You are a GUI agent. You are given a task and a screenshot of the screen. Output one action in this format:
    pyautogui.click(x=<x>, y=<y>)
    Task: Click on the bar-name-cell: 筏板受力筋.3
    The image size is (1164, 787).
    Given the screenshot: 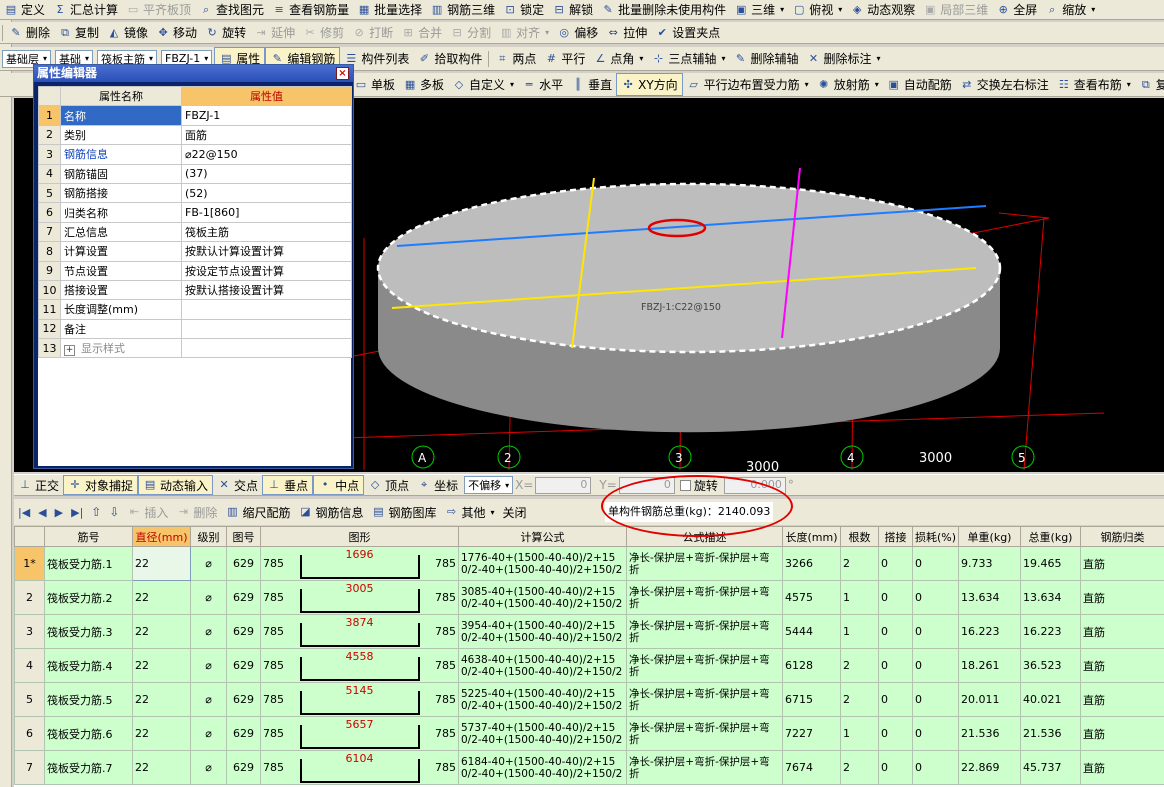 What is the action you would take?
    pyautogui.click(x=88, y=631)
    